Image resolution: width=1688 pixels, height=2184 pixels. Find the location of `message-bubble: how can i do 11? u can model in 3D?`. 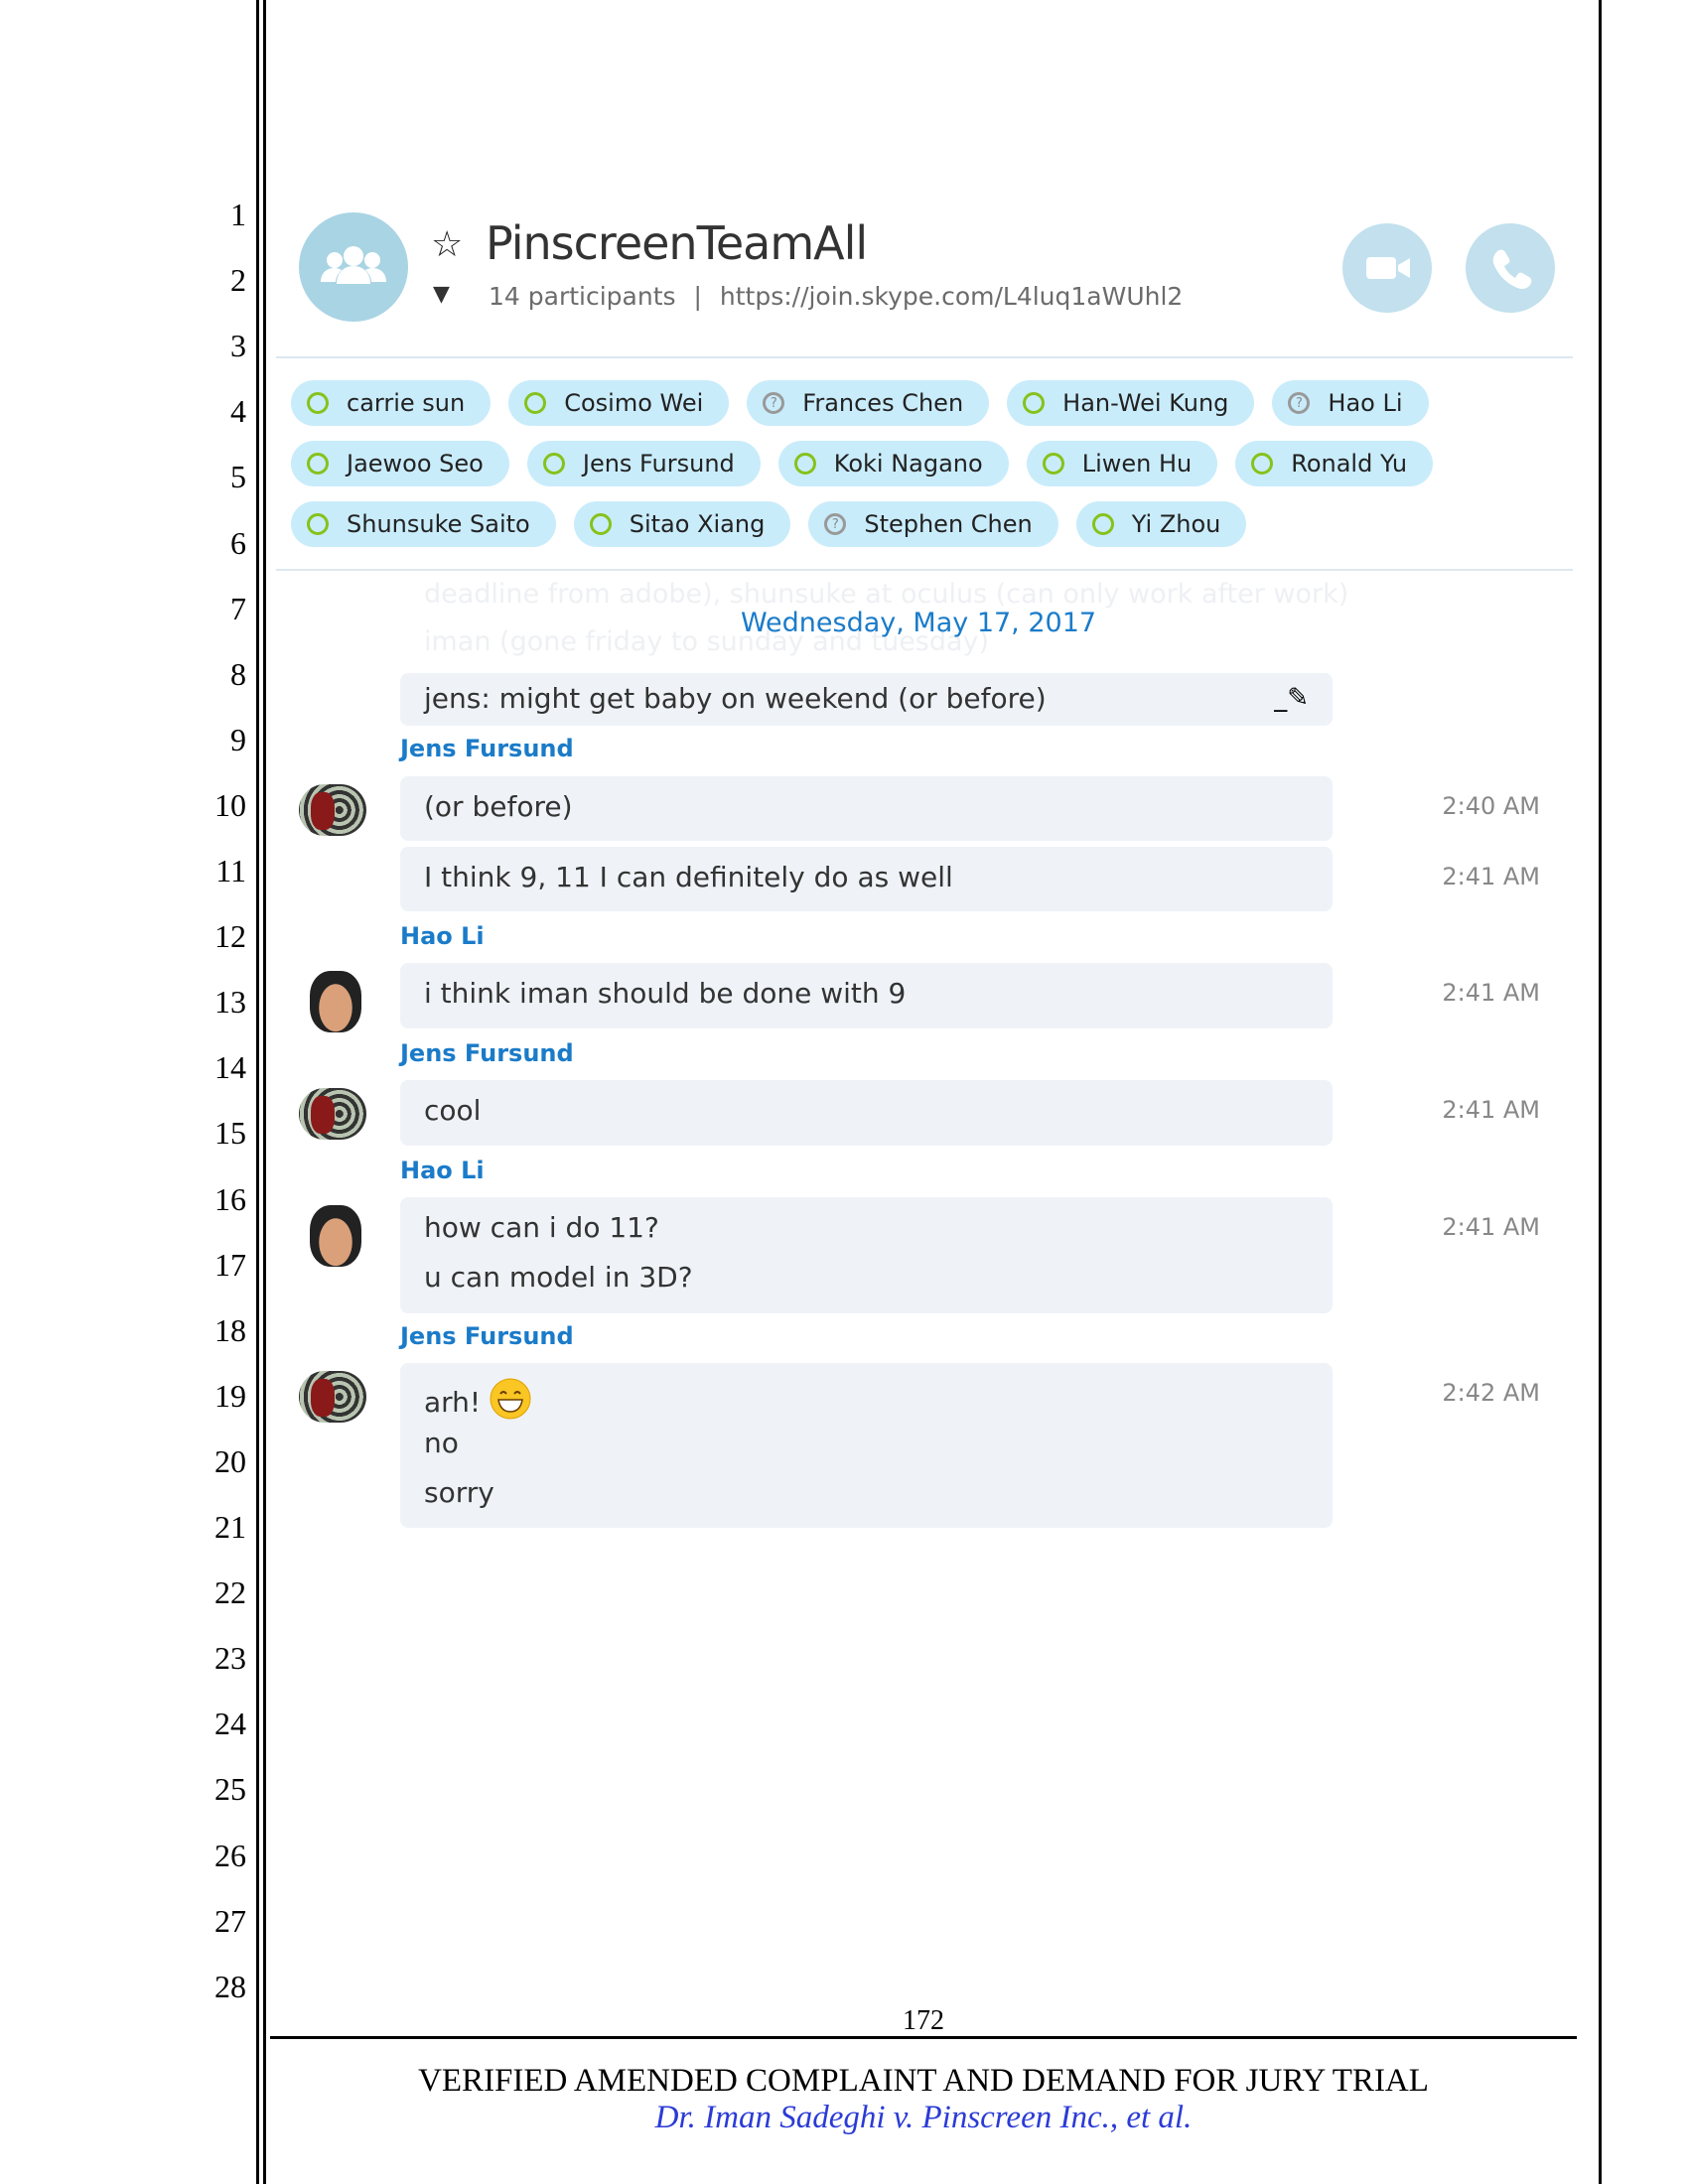

message-bubble: how can i do 11? u can model in 3D? is located at coordinates (866, 1255).